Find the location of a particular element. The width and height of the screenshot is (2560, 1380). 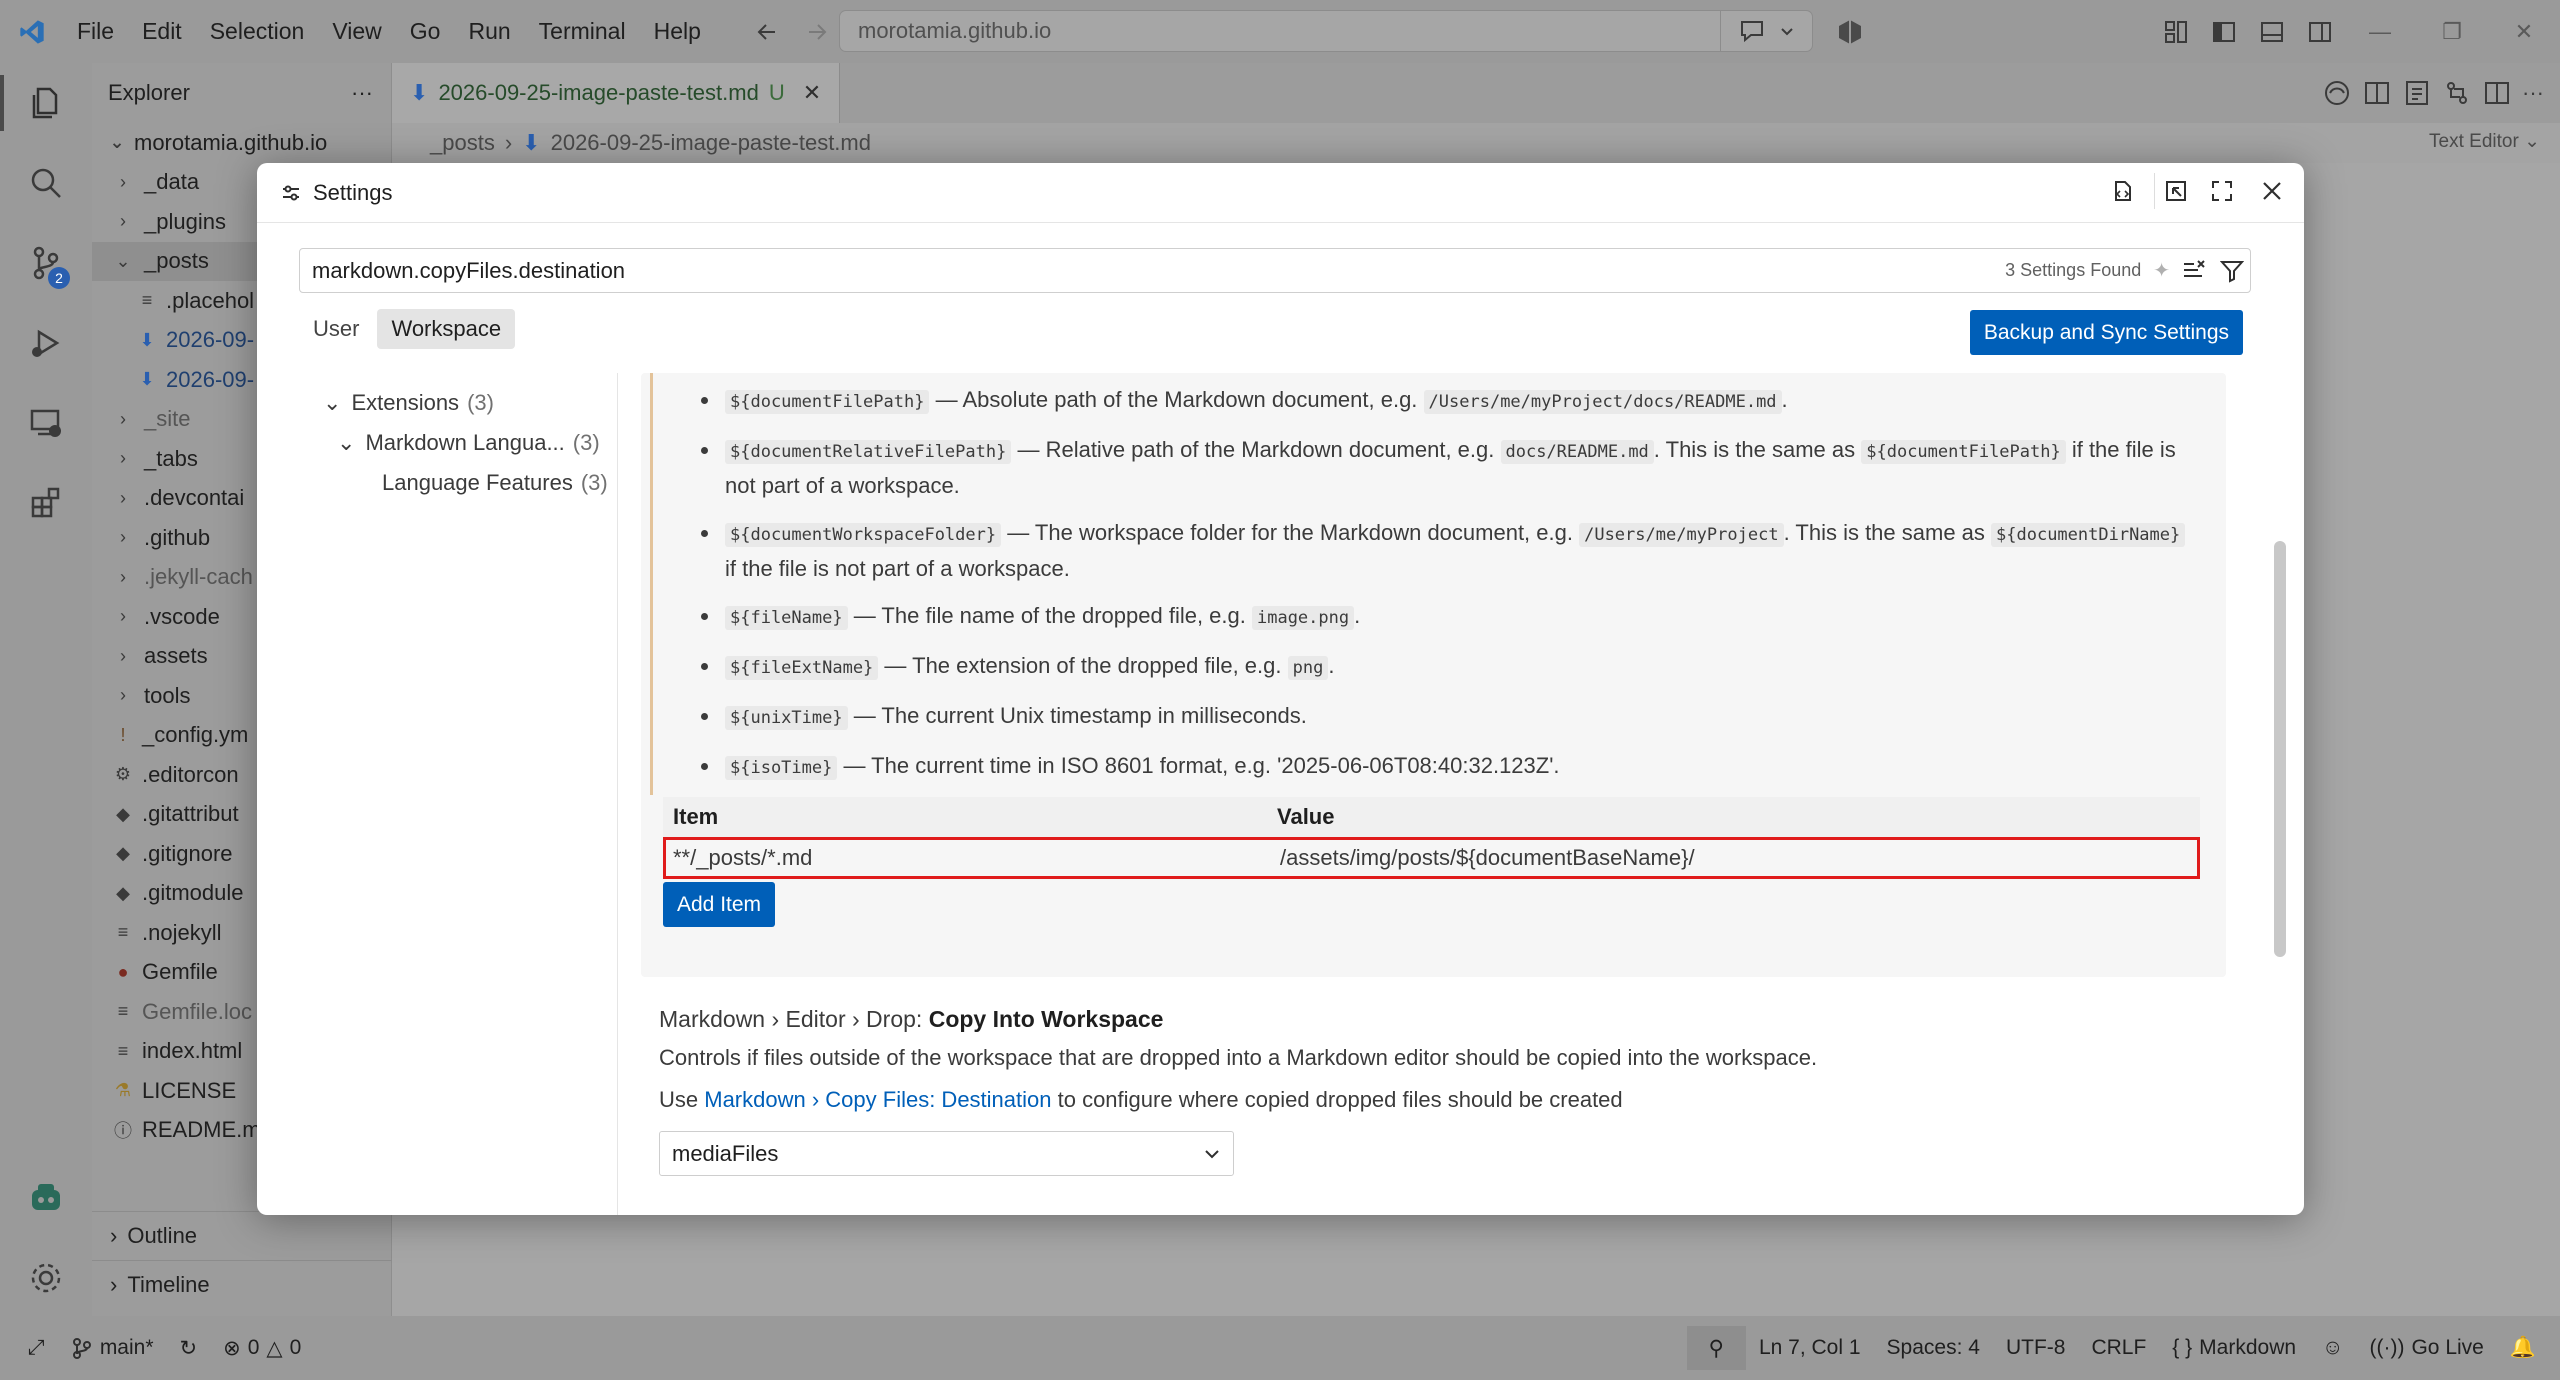

toc-extensions: ⌄ Extensions (3) is located at coordinates (437, 403).